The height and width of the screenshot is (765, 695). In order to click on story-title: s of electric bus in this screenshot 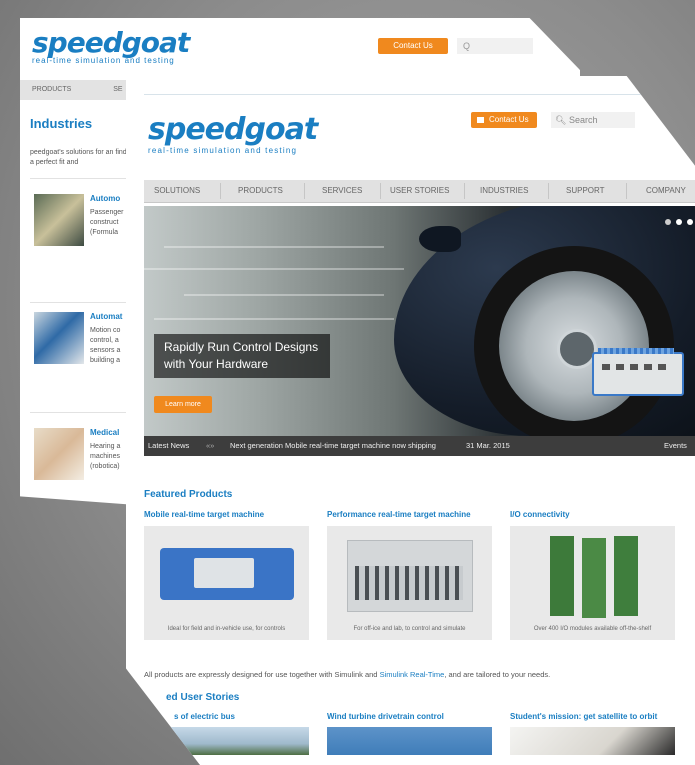, I will do `click(204, 716)`.